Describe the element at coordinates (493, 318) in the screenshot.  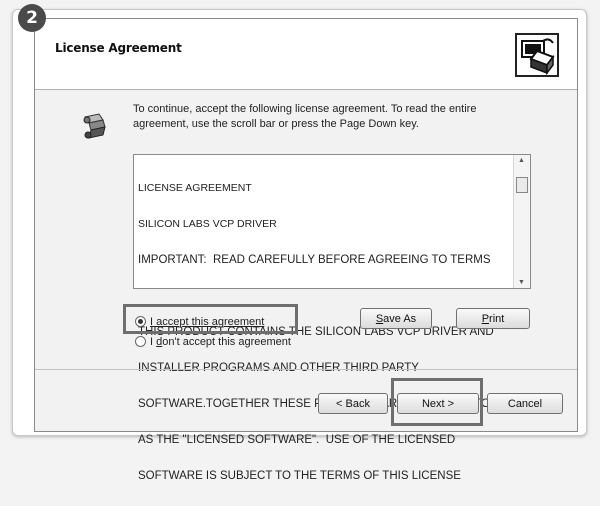
I see `print-button: Print` at that location.